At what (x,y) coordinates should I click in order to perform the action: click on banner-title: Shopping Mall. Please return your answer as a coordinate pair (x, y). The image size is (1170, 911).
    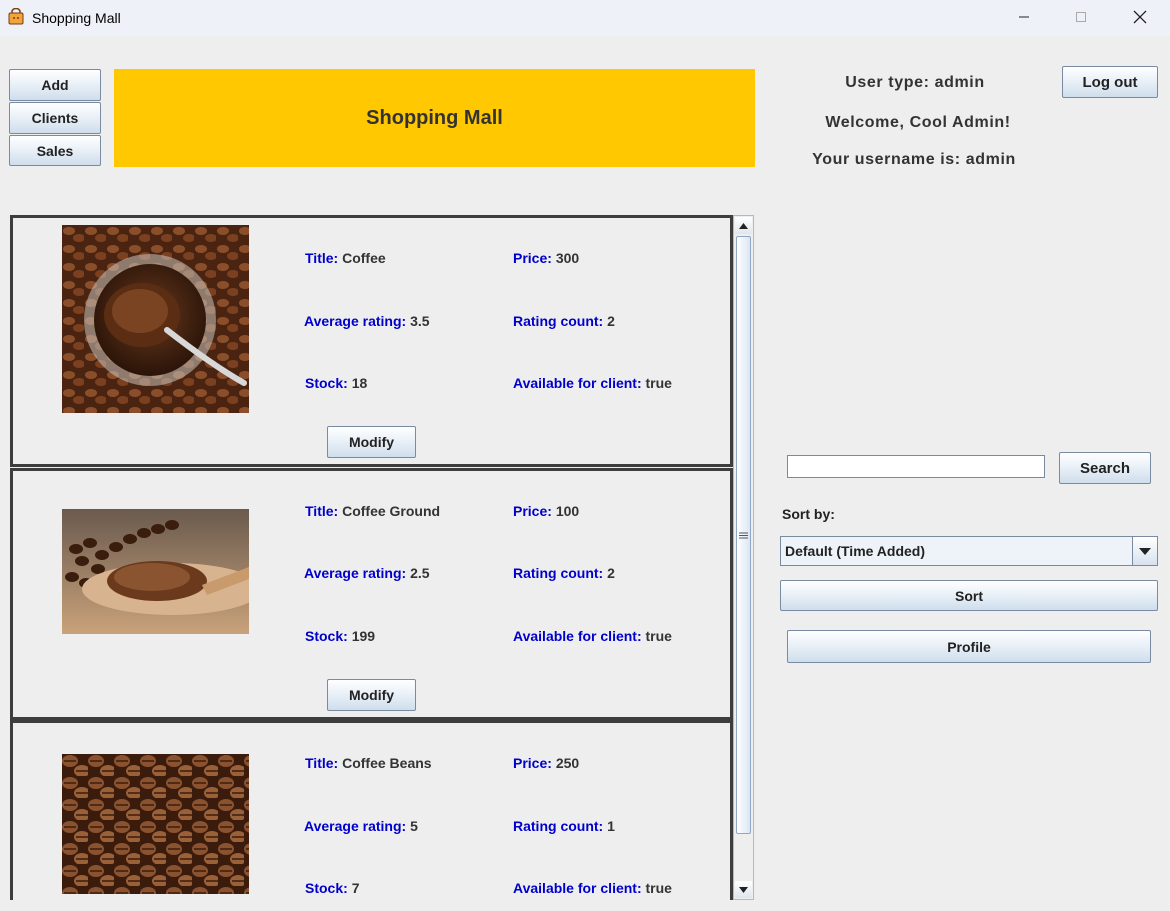
    Looking at the image, I should click on (434, 117).